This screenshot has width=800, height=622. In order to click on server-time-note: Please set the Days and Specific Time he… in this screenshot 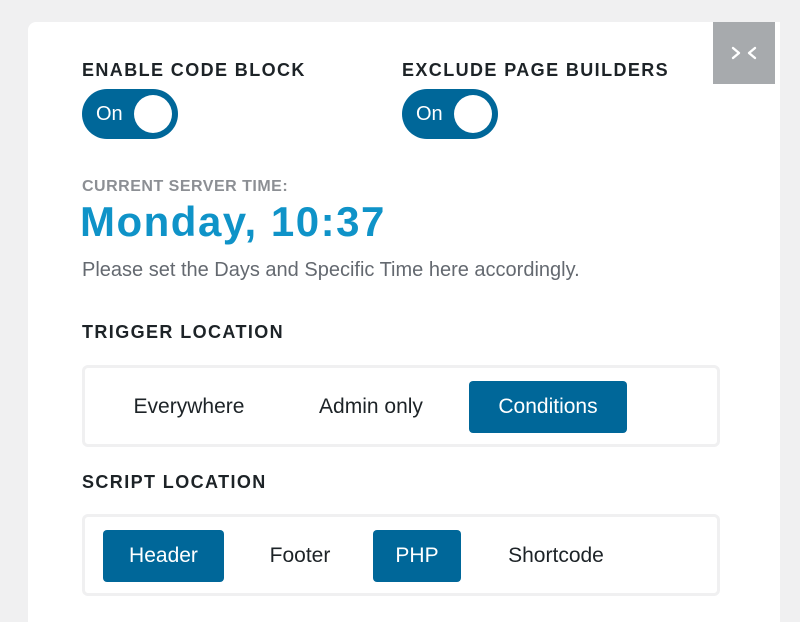, I will do `click(331, 270)`.